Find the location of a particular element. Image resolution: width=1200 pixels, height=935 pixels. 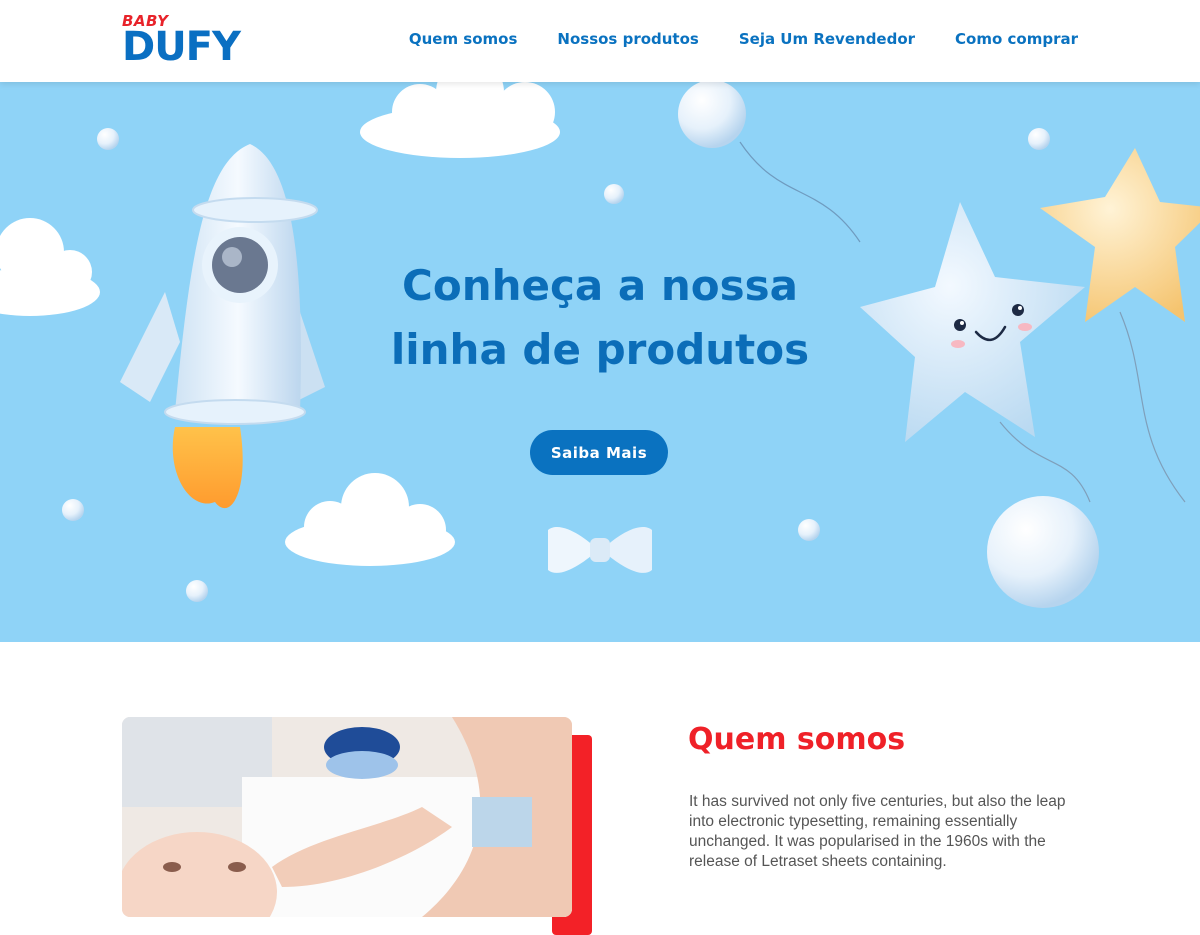

baby-photo is located at coordinates (347, 817).